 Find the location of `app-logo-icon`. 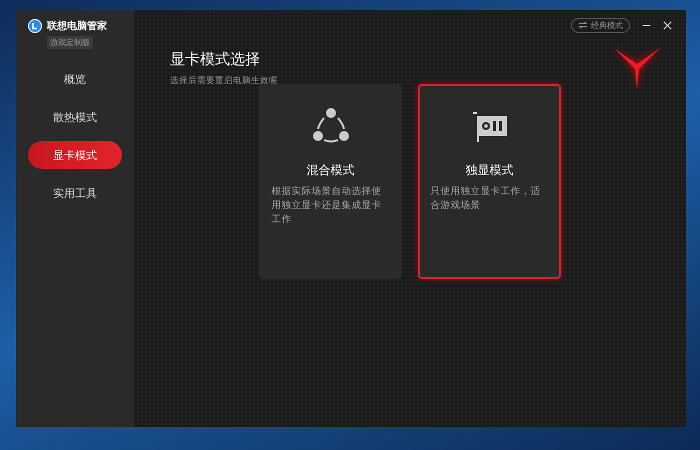

app-logo-icon is located at coordinates (35, 26).